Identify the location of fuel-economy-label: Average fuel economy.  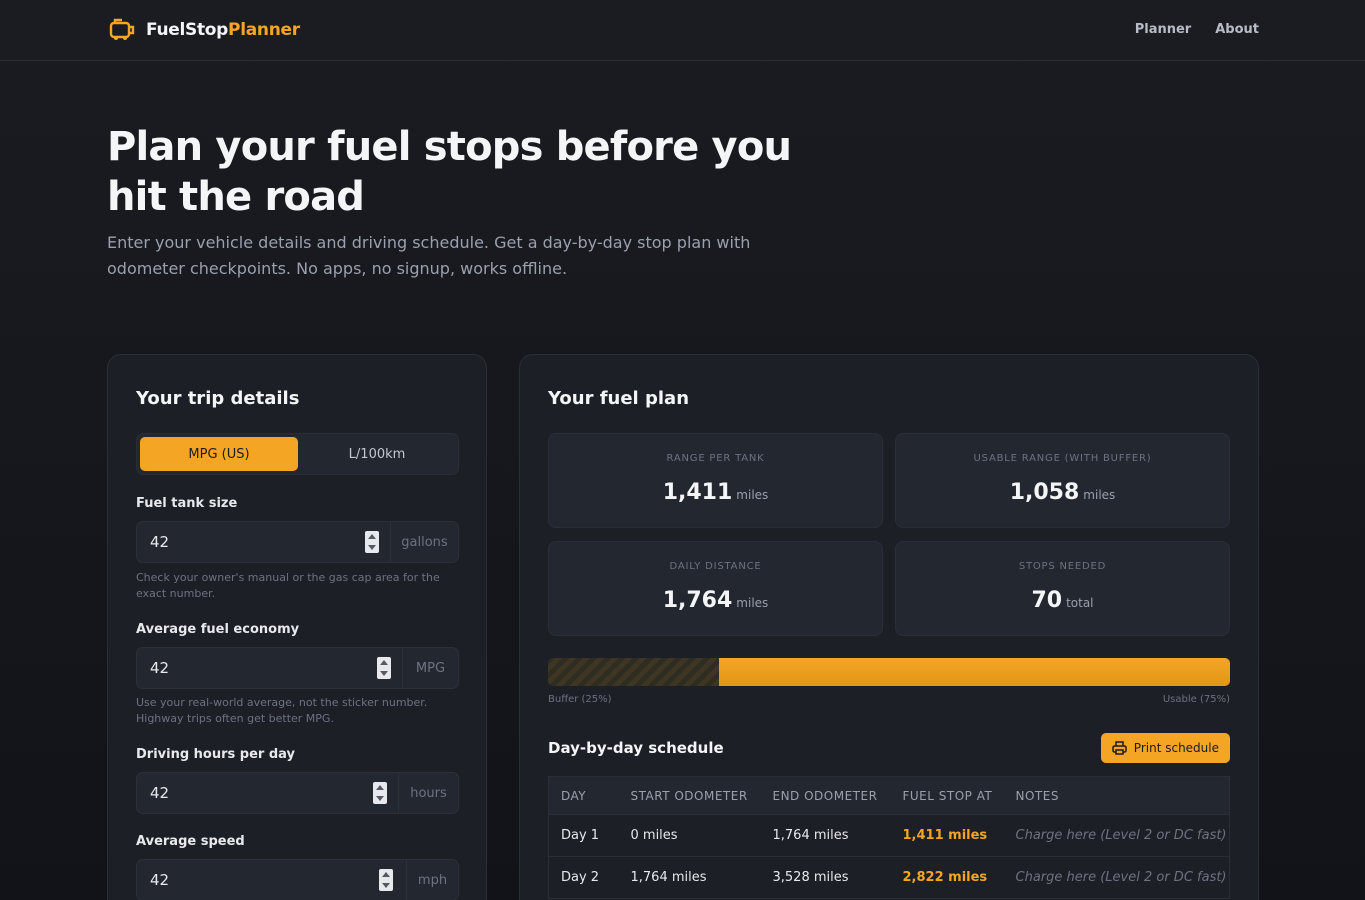
(218, 629).